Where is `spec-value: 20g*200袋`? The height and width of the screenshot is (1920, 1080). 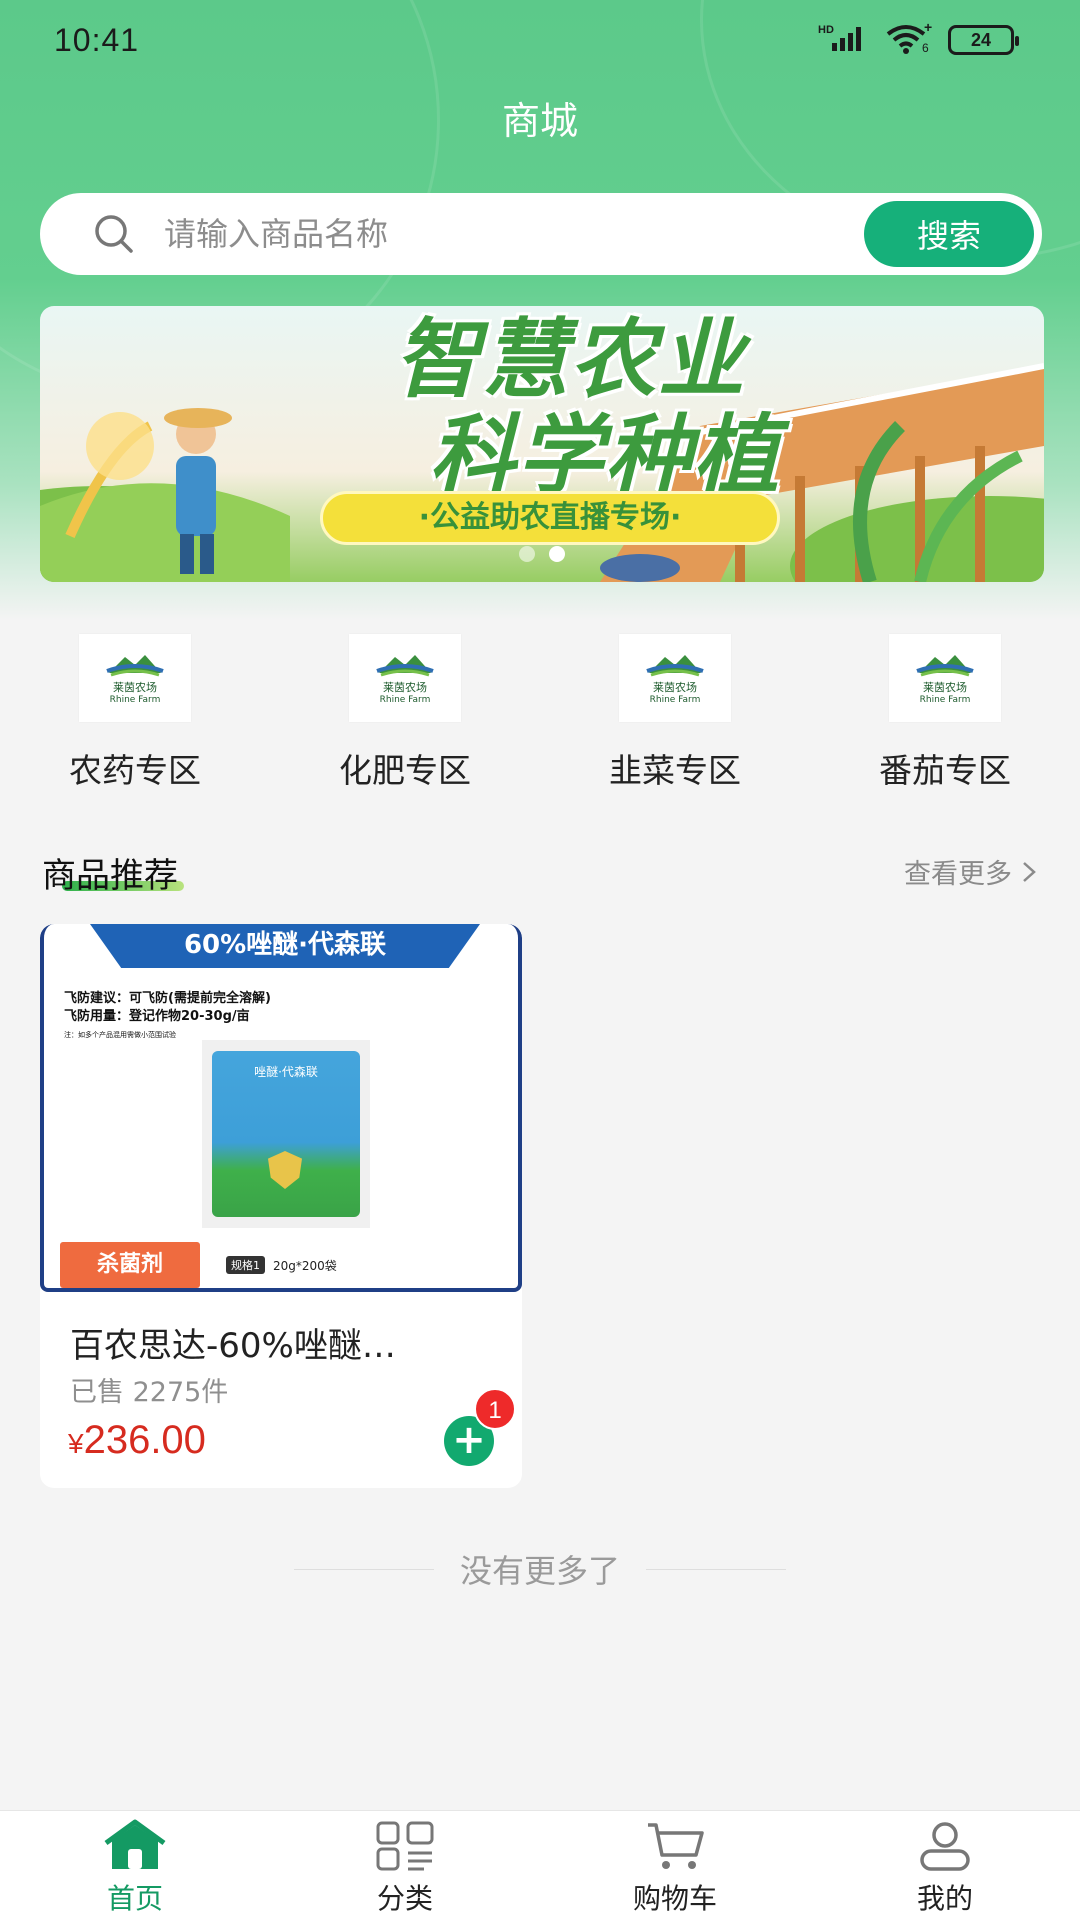 spec-value: 20g*200袋 is located at coordinates (305, 1265).